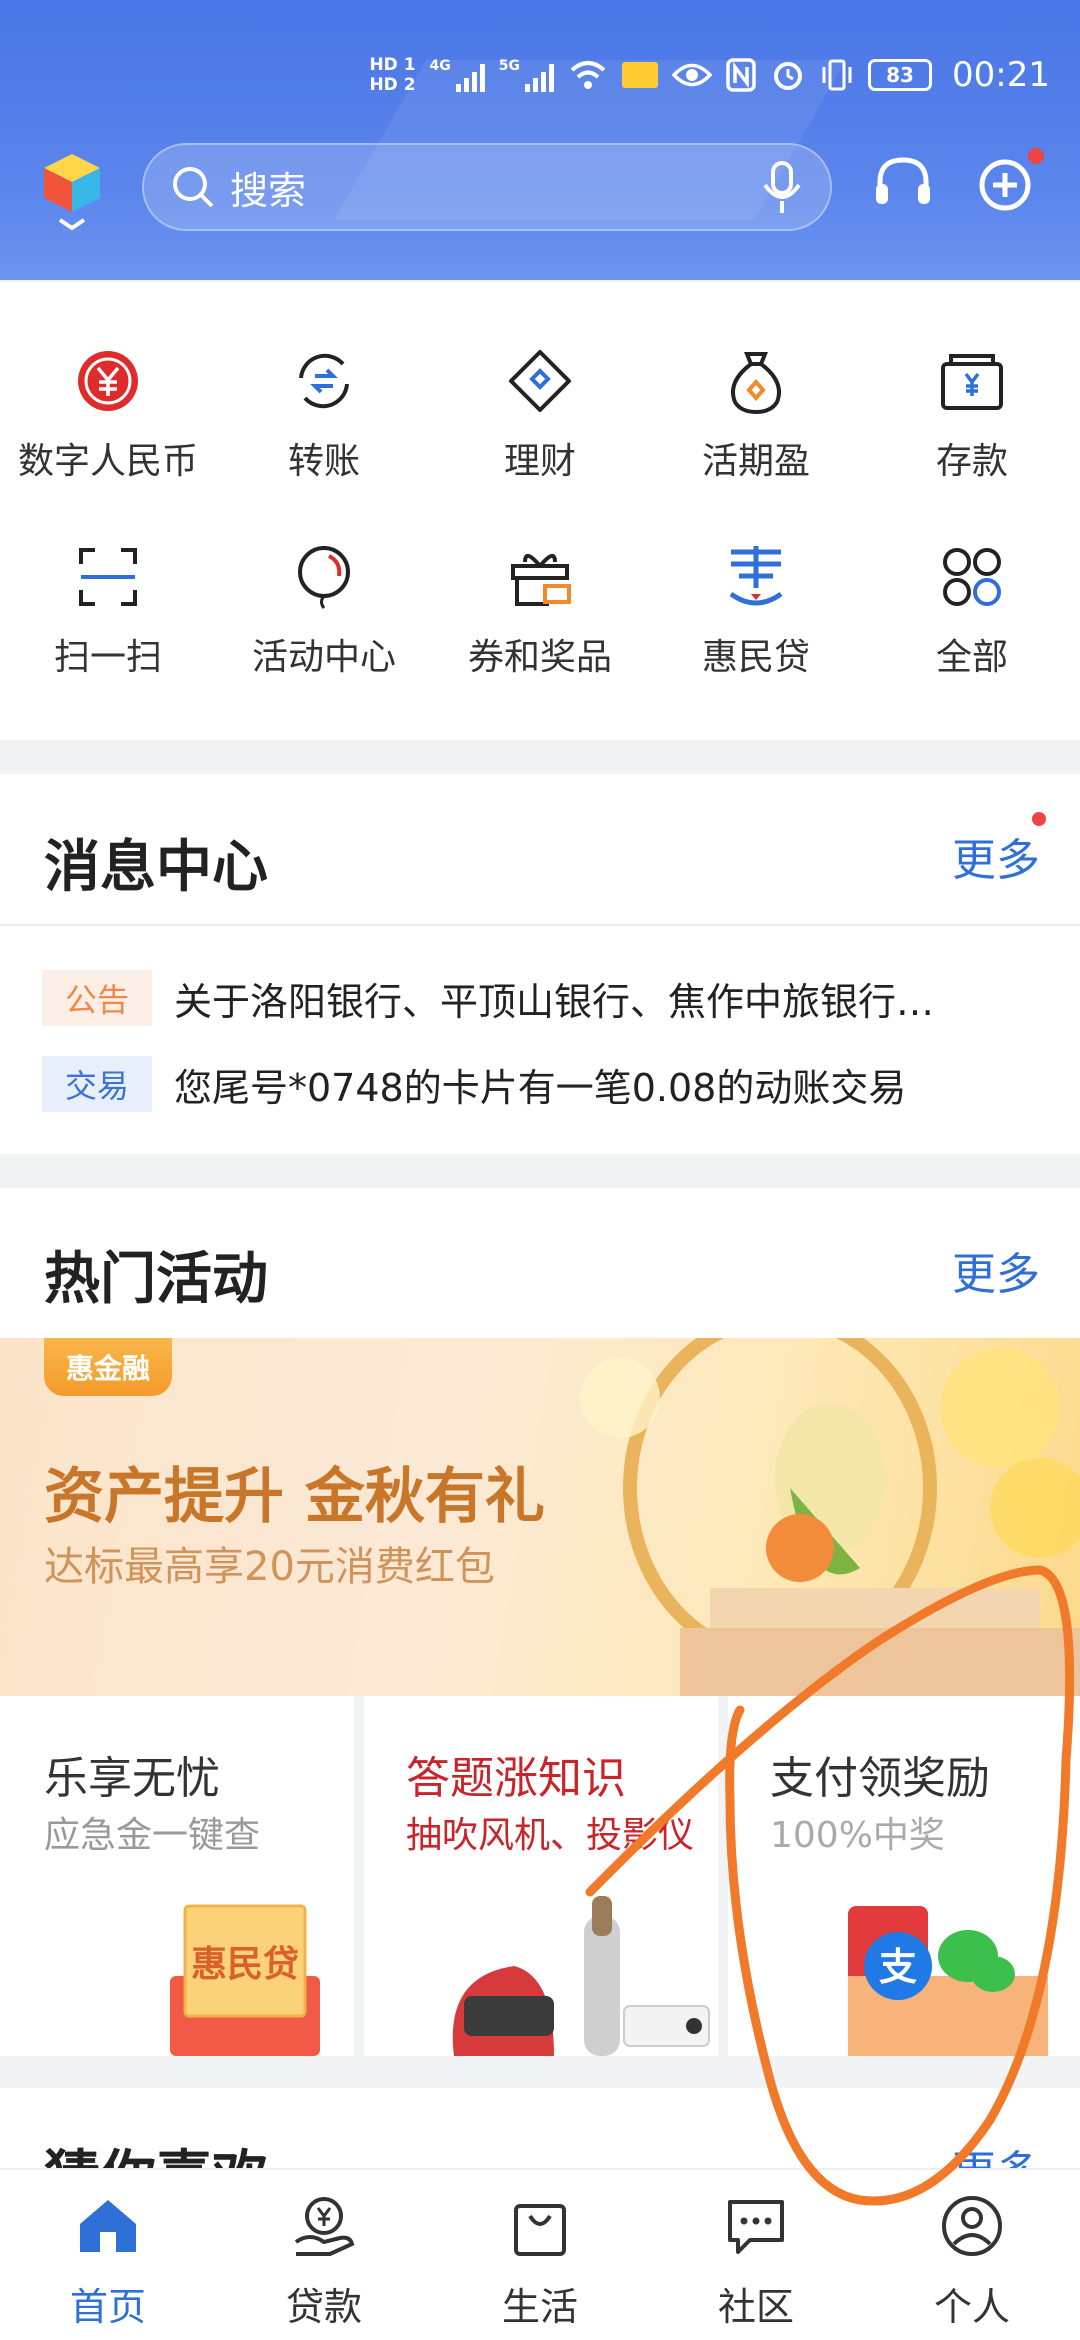 This screenshot has height=2340, width=1080. I want to click on quick-item-coupons: 券和奖品, so click(540, 578).